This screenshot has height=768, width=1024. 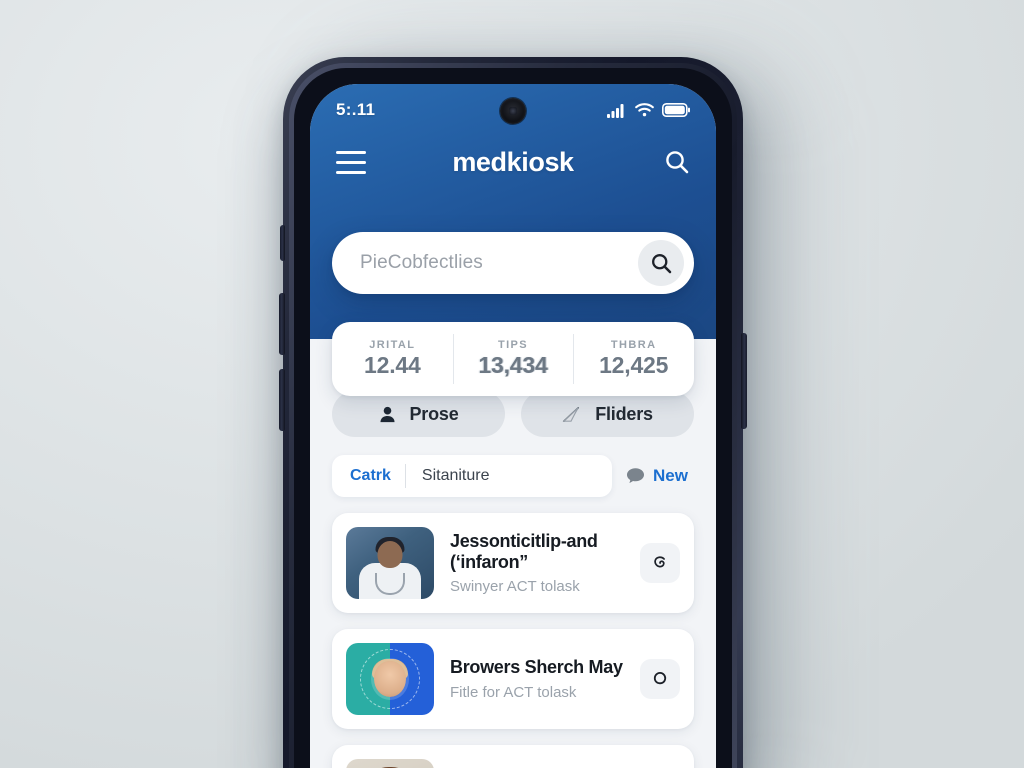 What do you see at coordinates (356, 109) in the screenshot?
I see `status-bar-time: 5:.11` at bounding box center [356, 109].